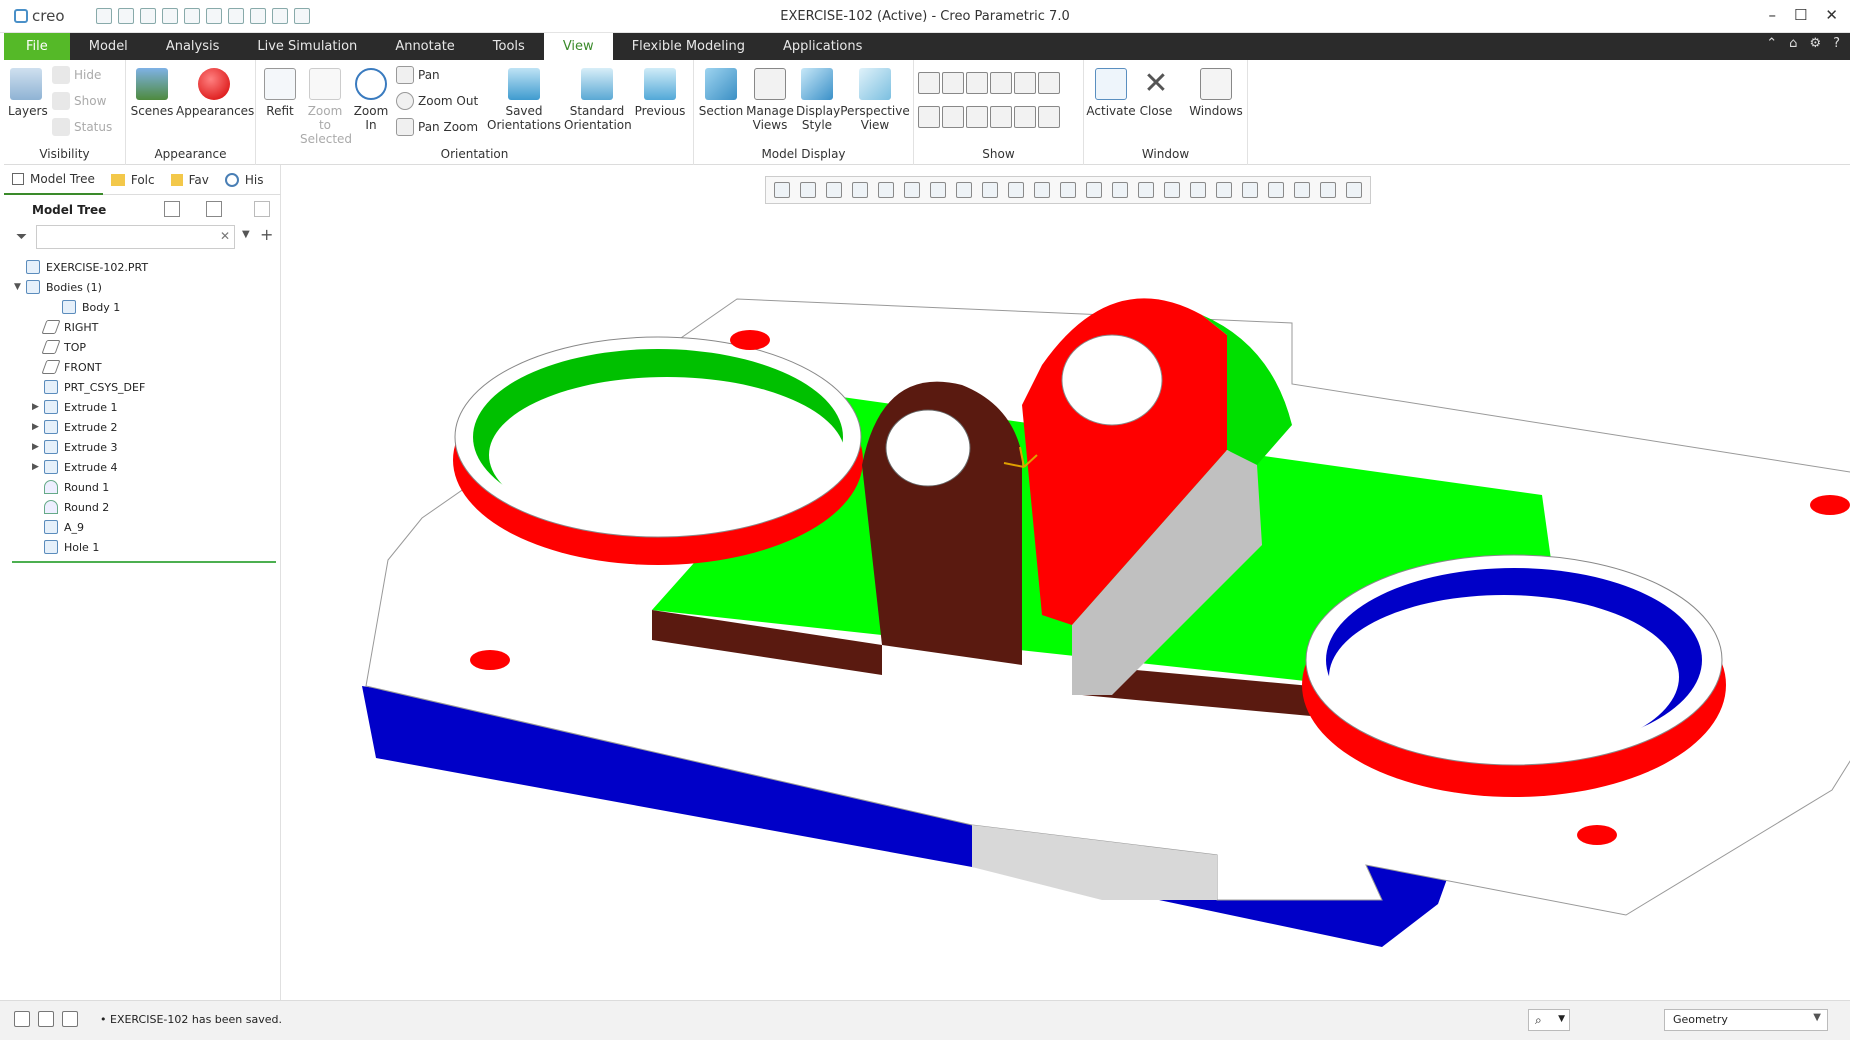  Describe the element at coordinates (146, 487) in the screenshot. I see `tree-node: Round 1` at that location.